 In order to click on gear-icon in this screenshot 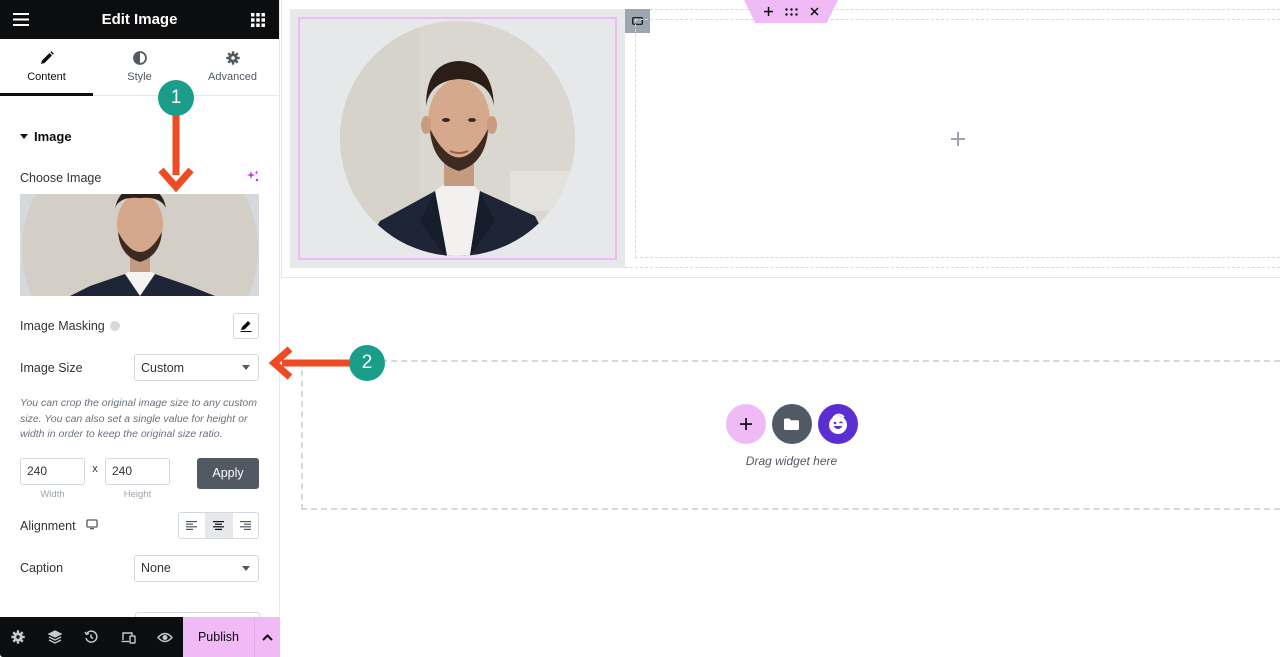, I will do `click(232, 58)`.